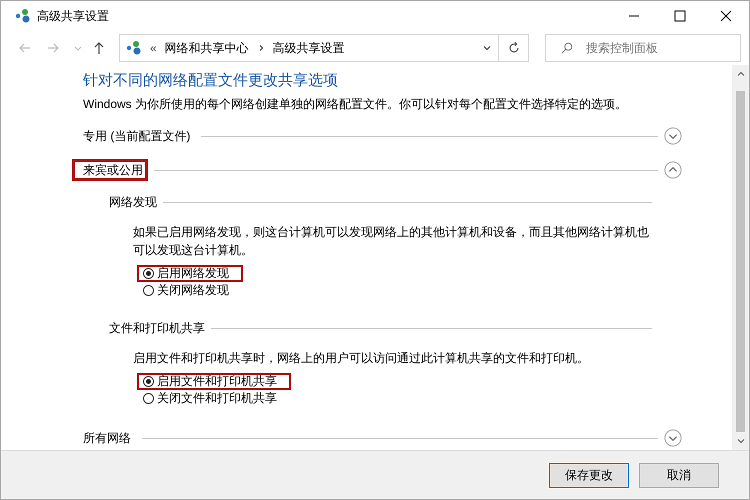 Image resolution: width=750 pixels, height=500 pixels. Describe the element at coordinates (260, 48) in the screenshot. I see `chevron-icon` at that location.